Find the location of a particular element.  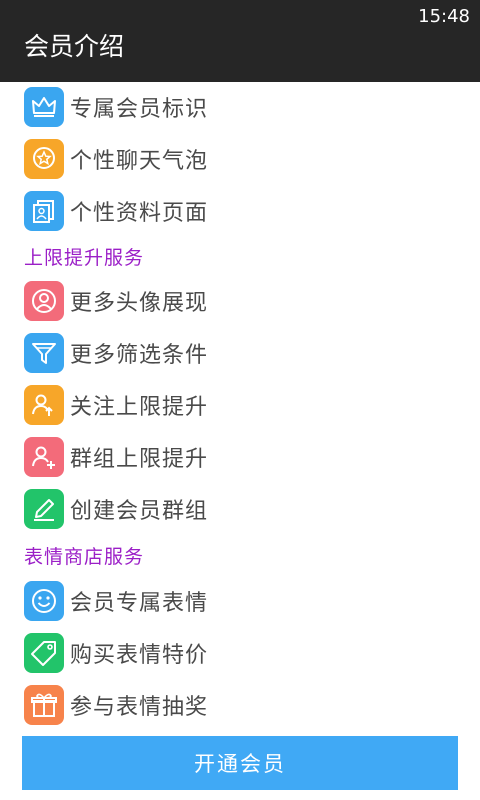

benefit-item-bubble: 个性聊天气泡 is located at coordinates (239, 159).